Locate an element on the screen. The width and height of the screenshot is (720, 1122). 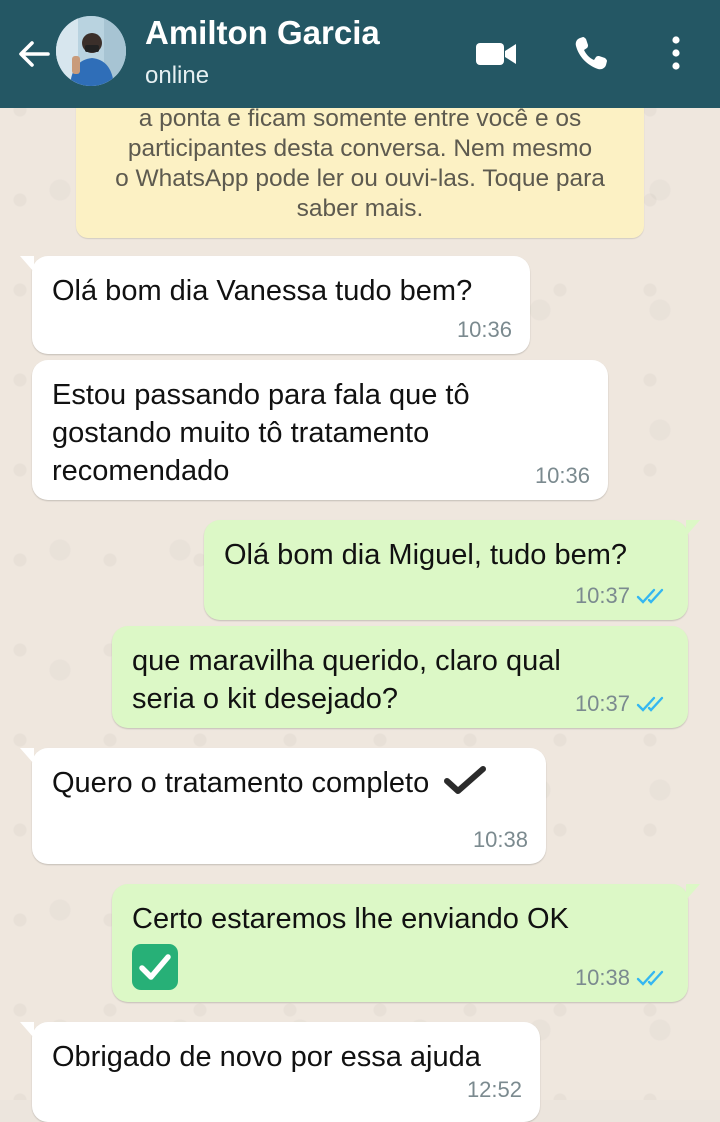
contact-photo is located at coordinates (91, 51).